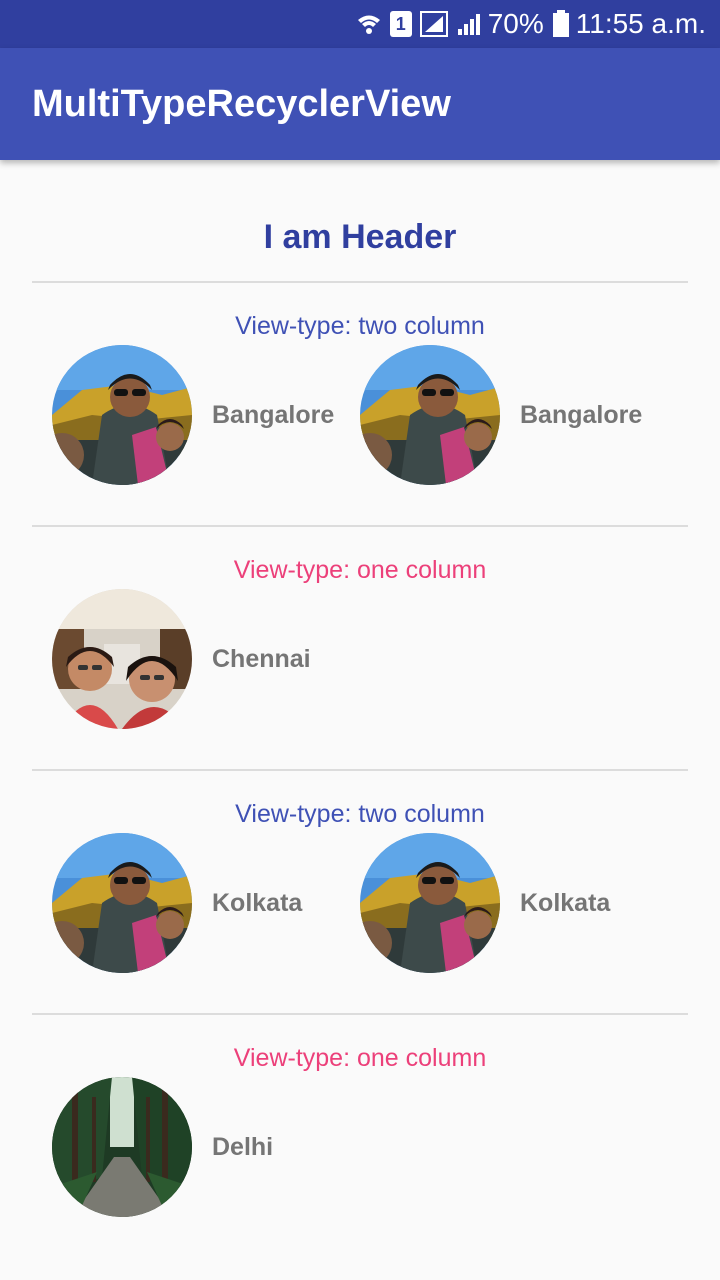 The width and height of the screenshot is (720, 1280). I want to click on app-title: MultiTypeRecyclerView, so click(241, 103).